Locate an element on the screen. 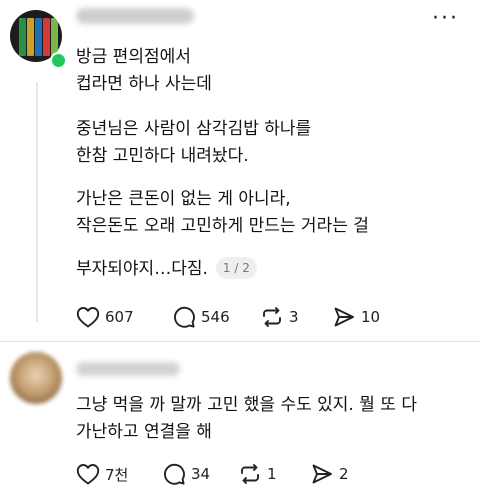  thread-connector-line is located at coordinates (37, 202).